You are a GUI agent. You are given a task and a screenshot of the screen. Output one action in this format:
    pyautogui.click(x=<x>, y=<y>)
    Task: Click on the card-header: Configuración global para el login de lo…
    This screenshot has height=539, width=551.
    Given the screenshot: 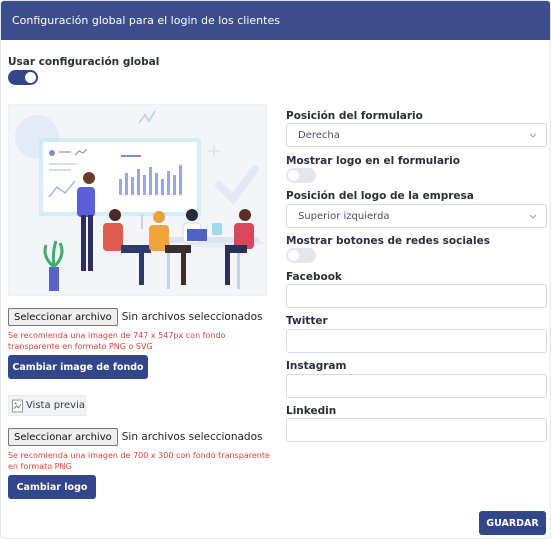 What is the action you would take?
    pyautogui.click(x=275, y=20)
    